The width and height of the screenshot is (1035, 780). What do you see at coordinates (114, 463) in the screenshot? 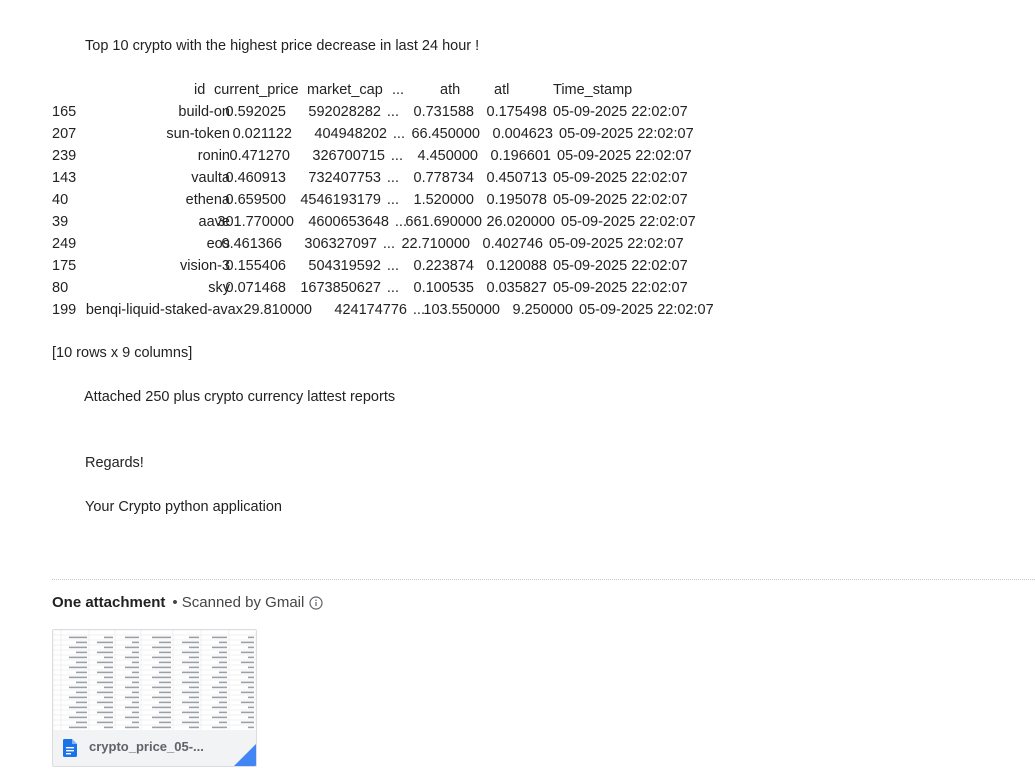
I see `regards-text: Regards!` at bounding box center [114, 463].